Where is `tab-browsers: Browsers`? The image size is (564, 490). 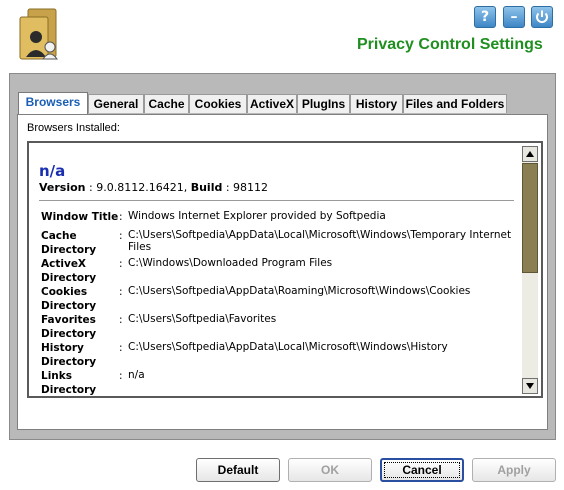 tab-browsers: Browsers is located at coordinates (53, 103).